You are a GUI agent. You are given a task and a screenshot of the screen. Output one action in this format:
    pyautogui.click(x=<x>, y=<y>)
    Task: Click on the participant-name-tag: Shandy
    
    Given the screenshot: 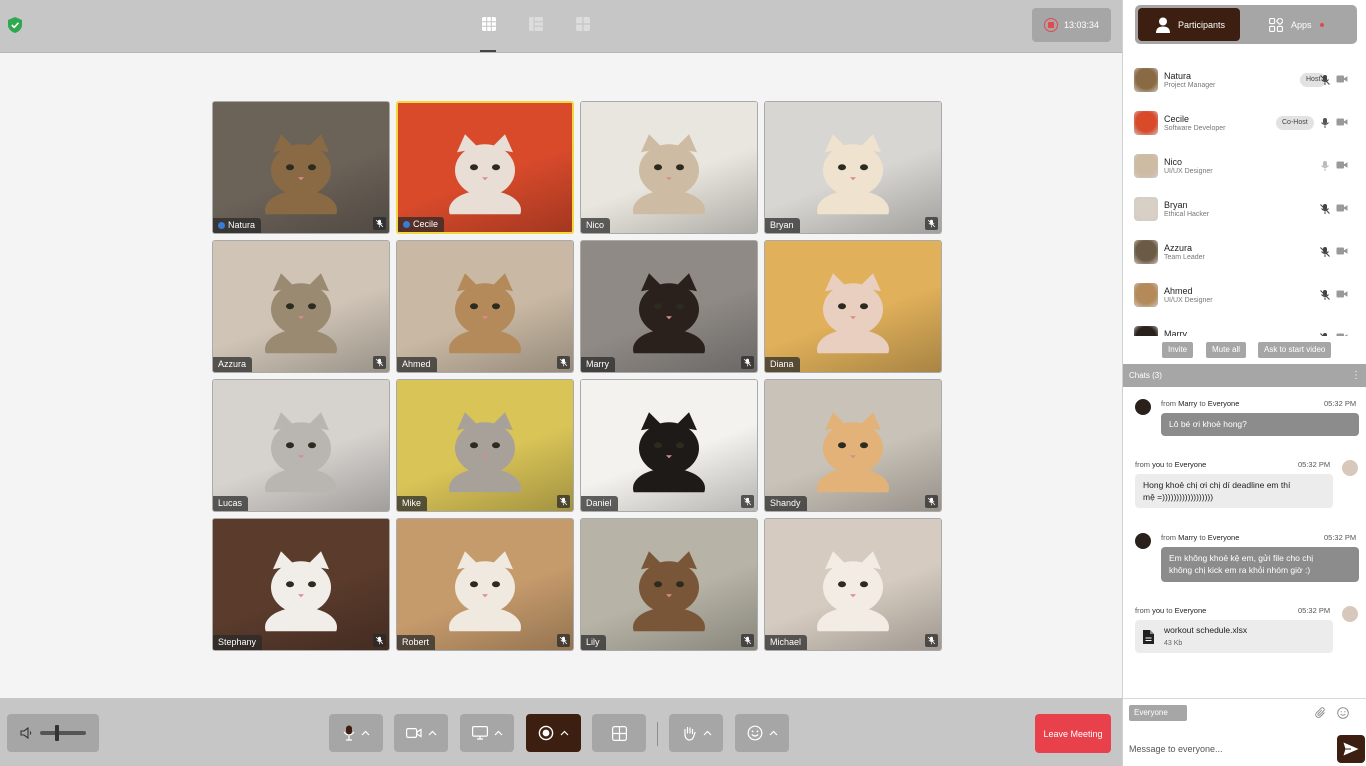 What is the action you would take?
    pyautogui.click(x=786, y=503)
    